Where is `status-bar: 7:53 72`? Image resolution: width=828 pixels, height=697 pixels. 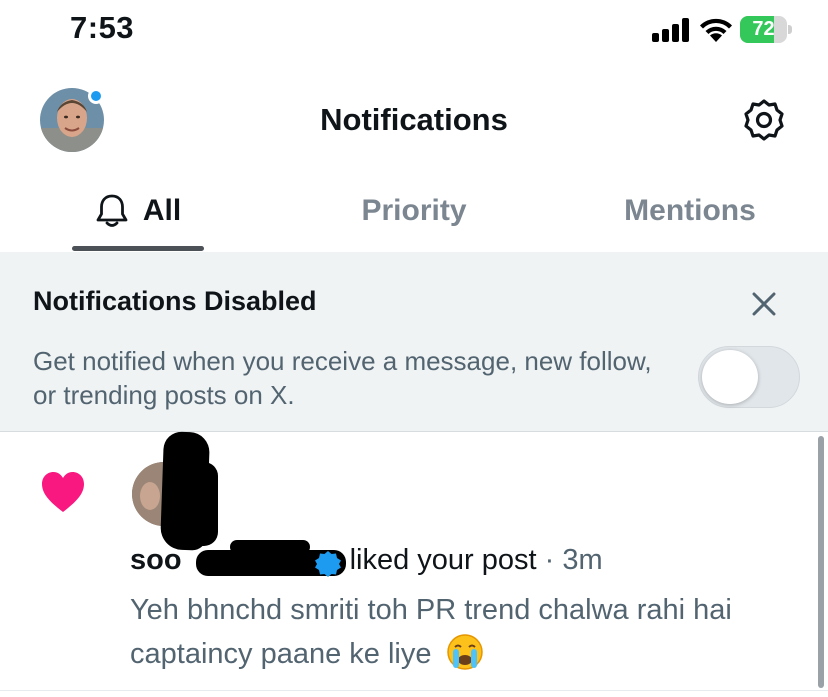 status-bar: 7:53 72 is located at coordinates (414, 31).